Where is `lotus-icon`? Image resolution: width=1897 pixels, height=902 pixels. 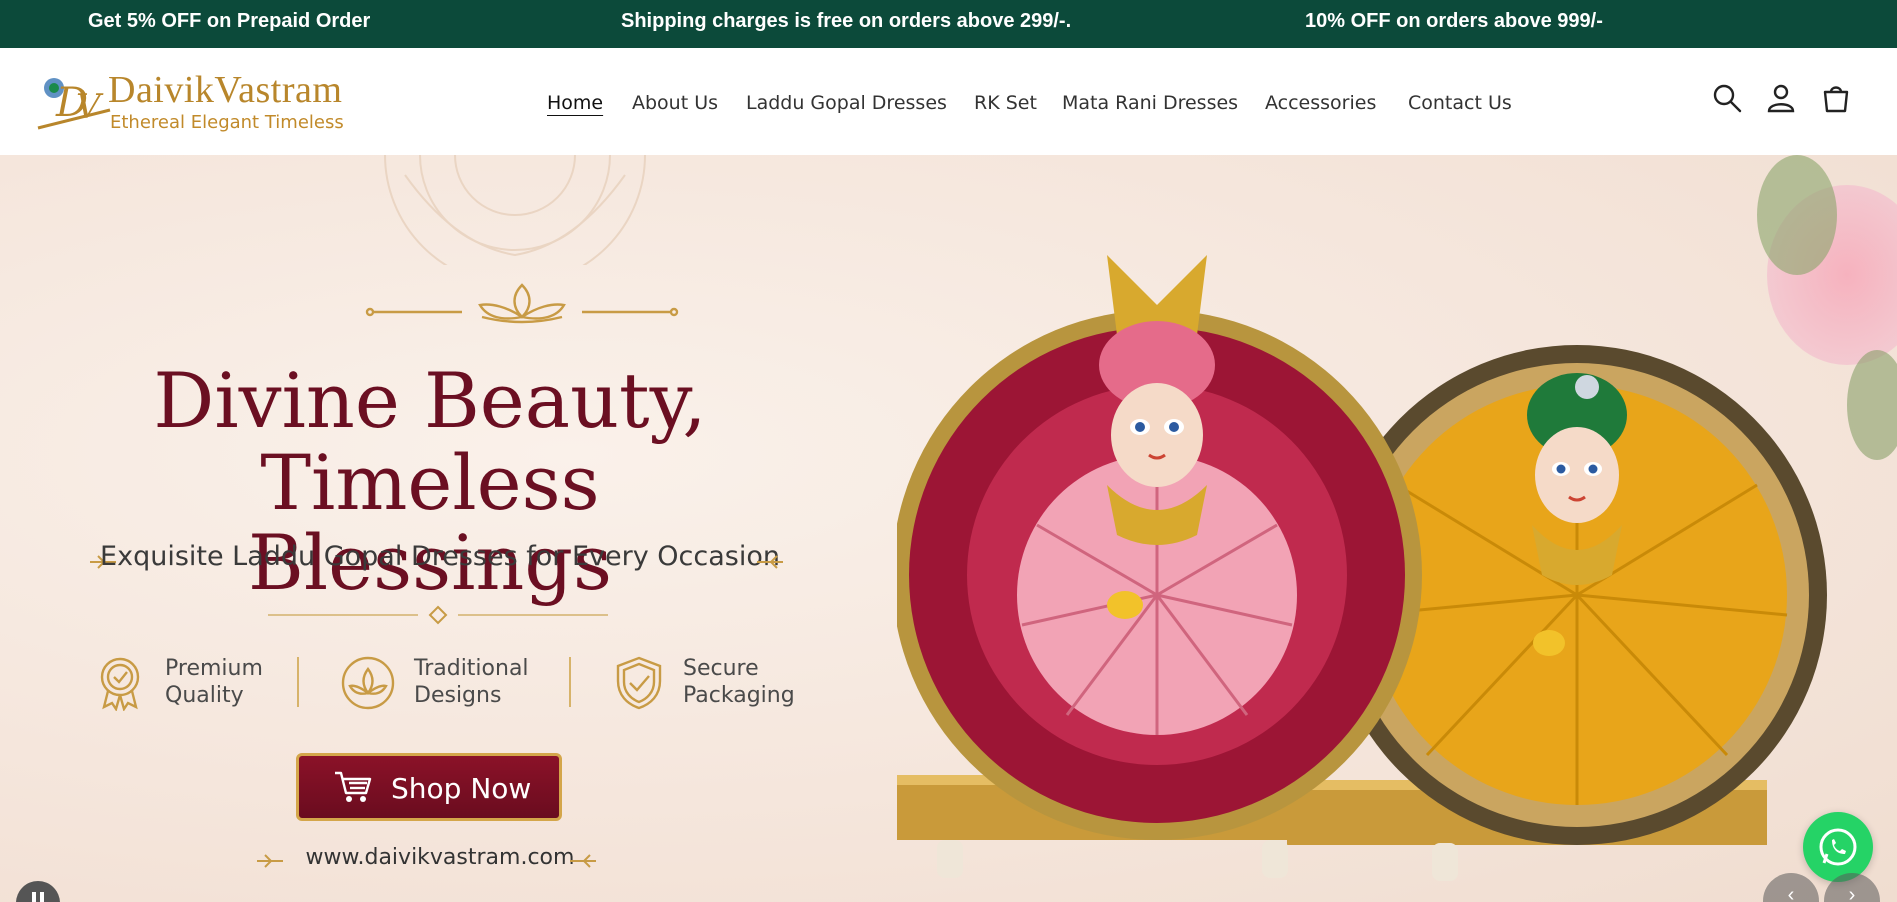 lotus-icon is located at coordinates (368, 683).